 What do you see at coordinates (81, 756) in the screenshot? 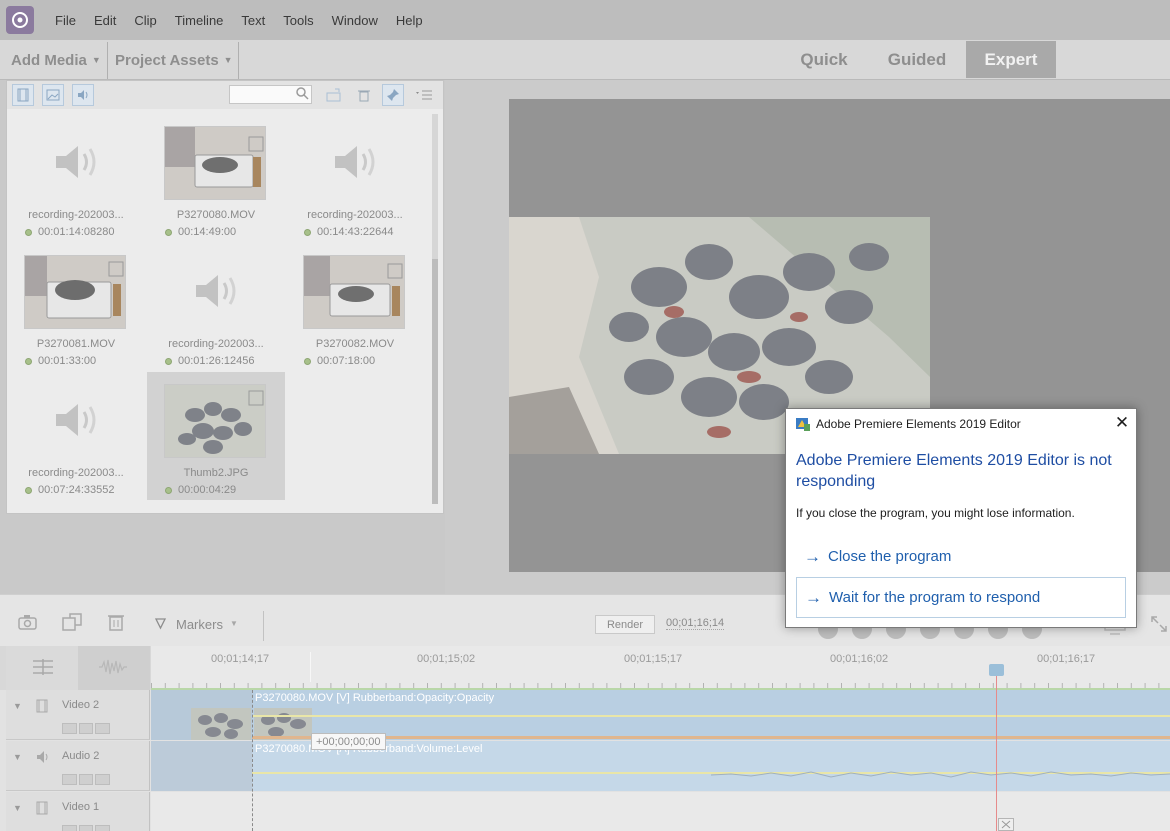
I see `track-name: Audio 2` at bounding box center [81, 756].